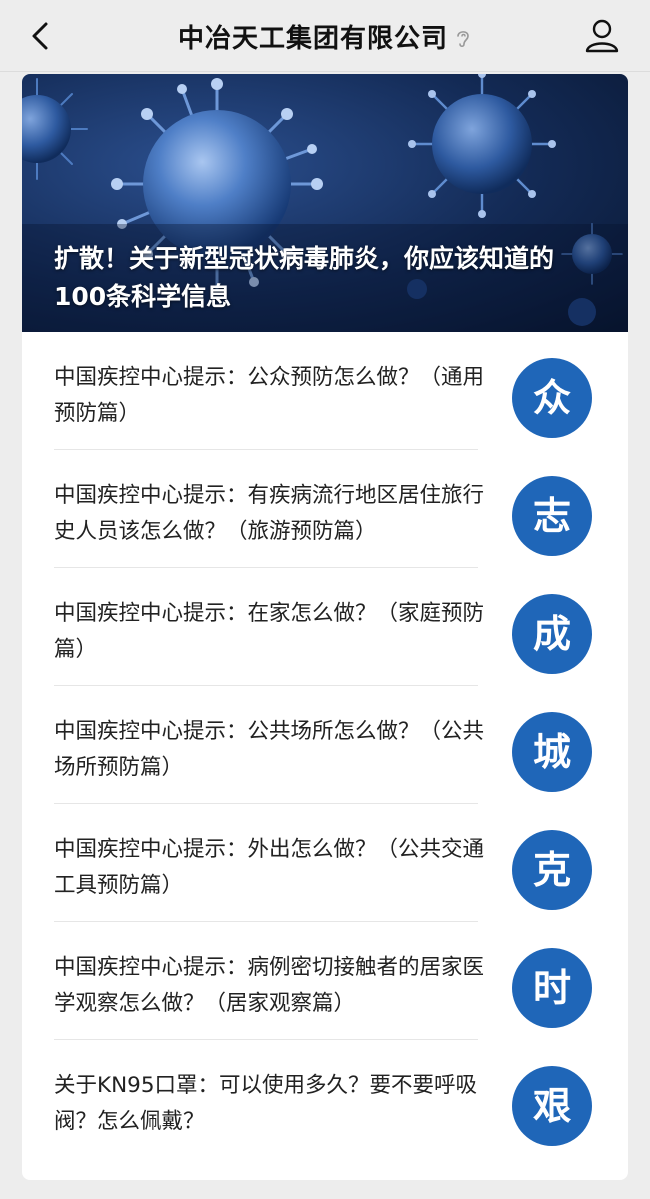 The image size is (650, 1199). I want to click on article-title: 中国疾控中心提示：公众预防怎么做？（通用预防篇）, so click(269, 395).